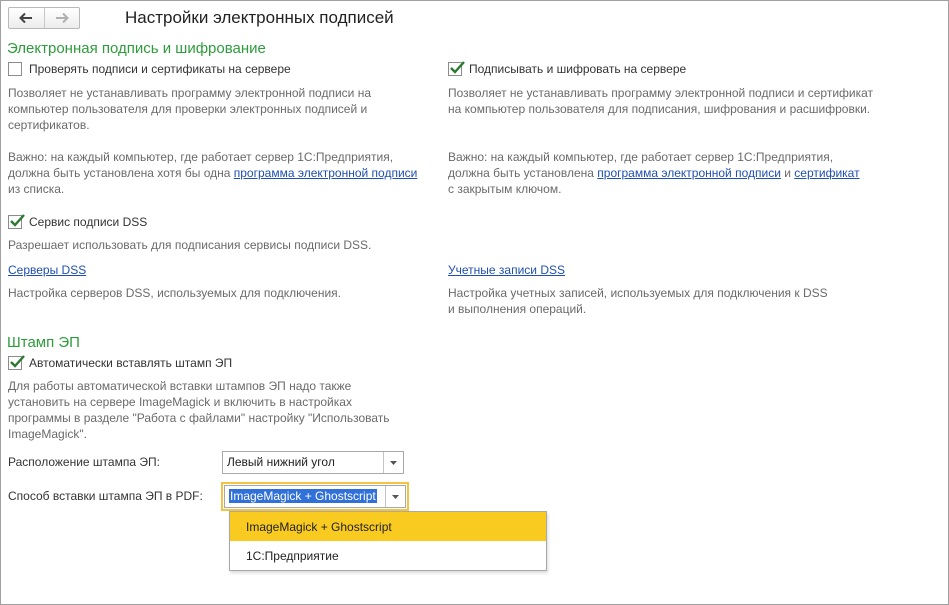 Image resolution: width=949 pixels, height=605 pixels. Describe the element at coordinates (84, 462) in the screenshot. I see `stamp-position-label: Расположение штампа ЭП:` at that location.